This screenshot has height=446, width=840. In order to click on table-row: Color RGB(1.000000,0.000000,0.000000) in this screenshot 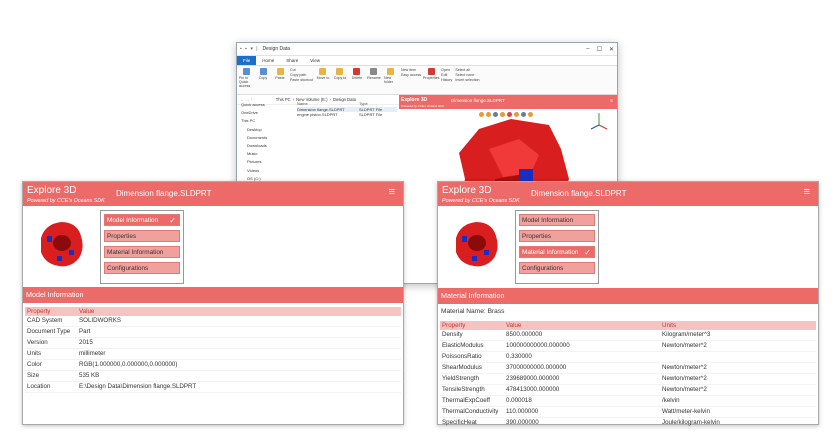, I will do `click(213, 365)`.